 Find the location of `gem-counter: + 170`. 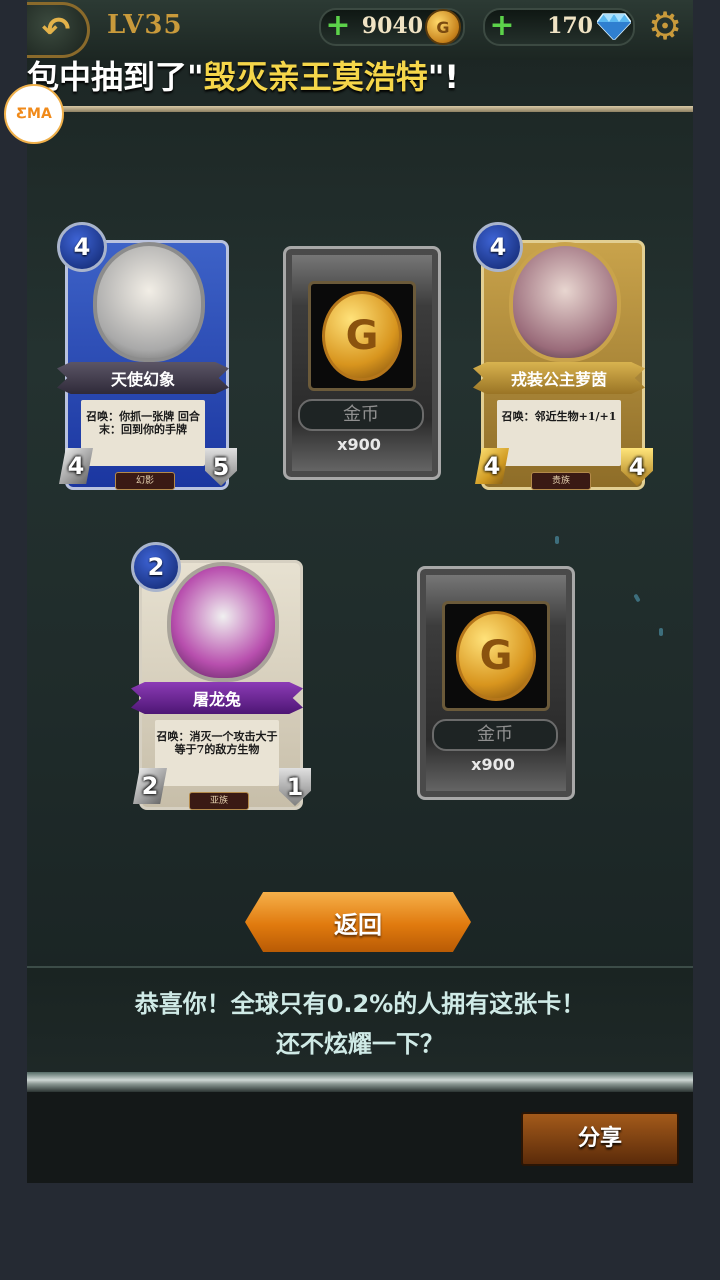

gem-counter: + 170 is located at coordinates (559, 27).